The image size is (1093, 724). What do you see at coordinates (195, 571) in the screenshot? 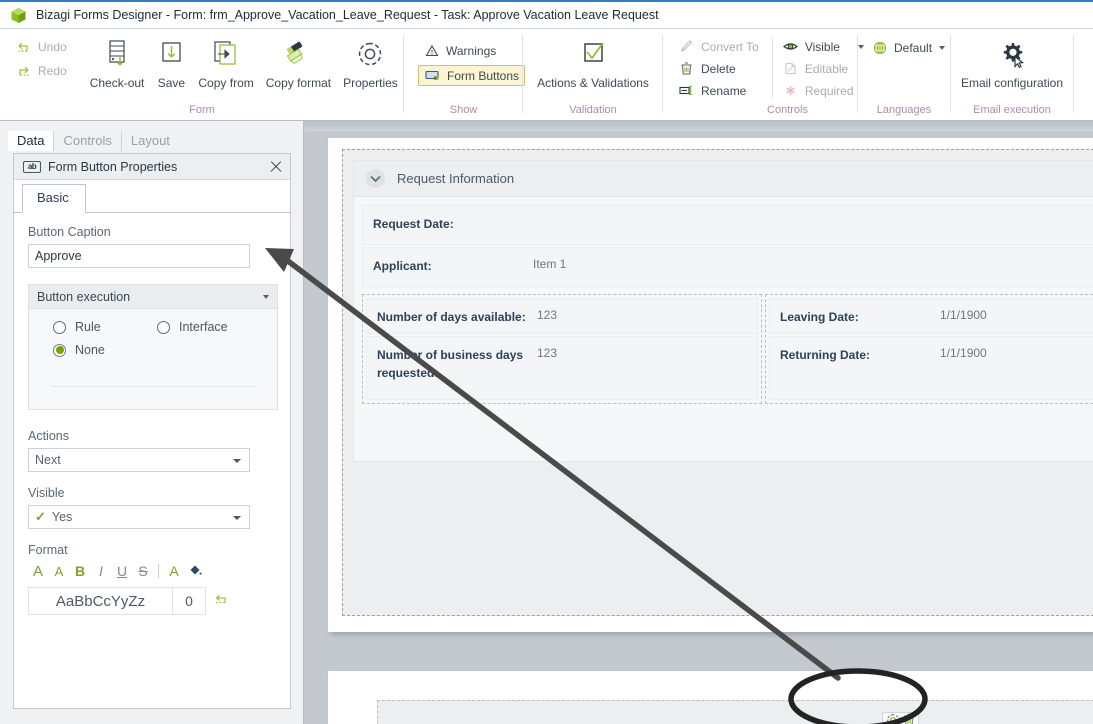
I see `highlight-color-icon` at bounding box center [195, 571].